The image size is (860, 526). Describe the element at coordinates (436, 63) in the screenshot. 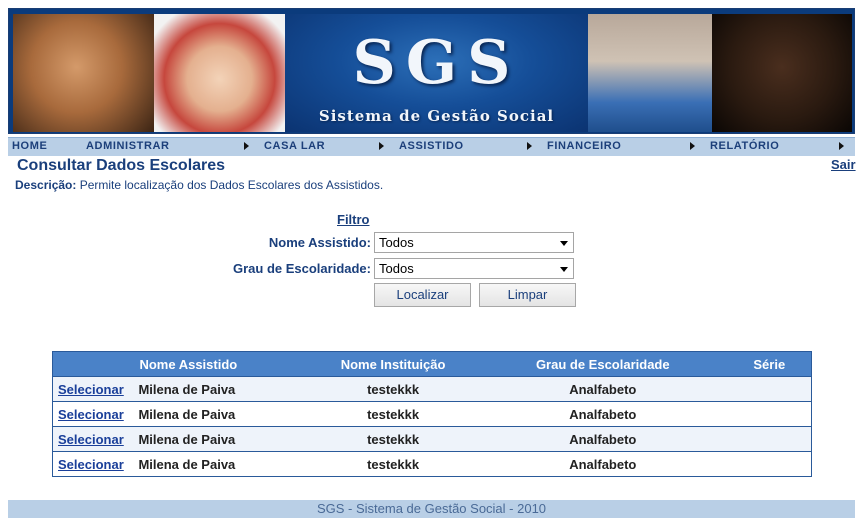

I see `sgs-logo: SGS` at that location.